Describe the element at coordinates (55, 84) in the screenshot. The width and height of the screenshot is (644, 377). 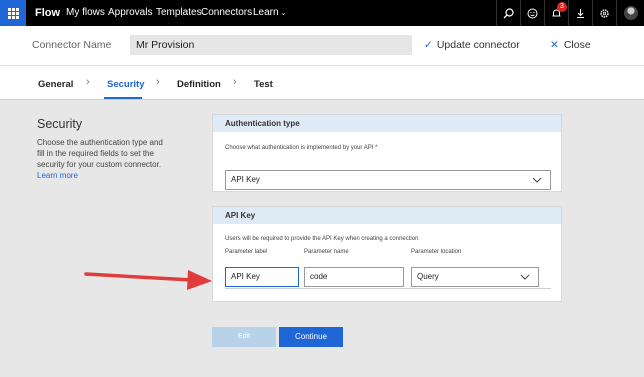
I see `tab-general: General` at that location.